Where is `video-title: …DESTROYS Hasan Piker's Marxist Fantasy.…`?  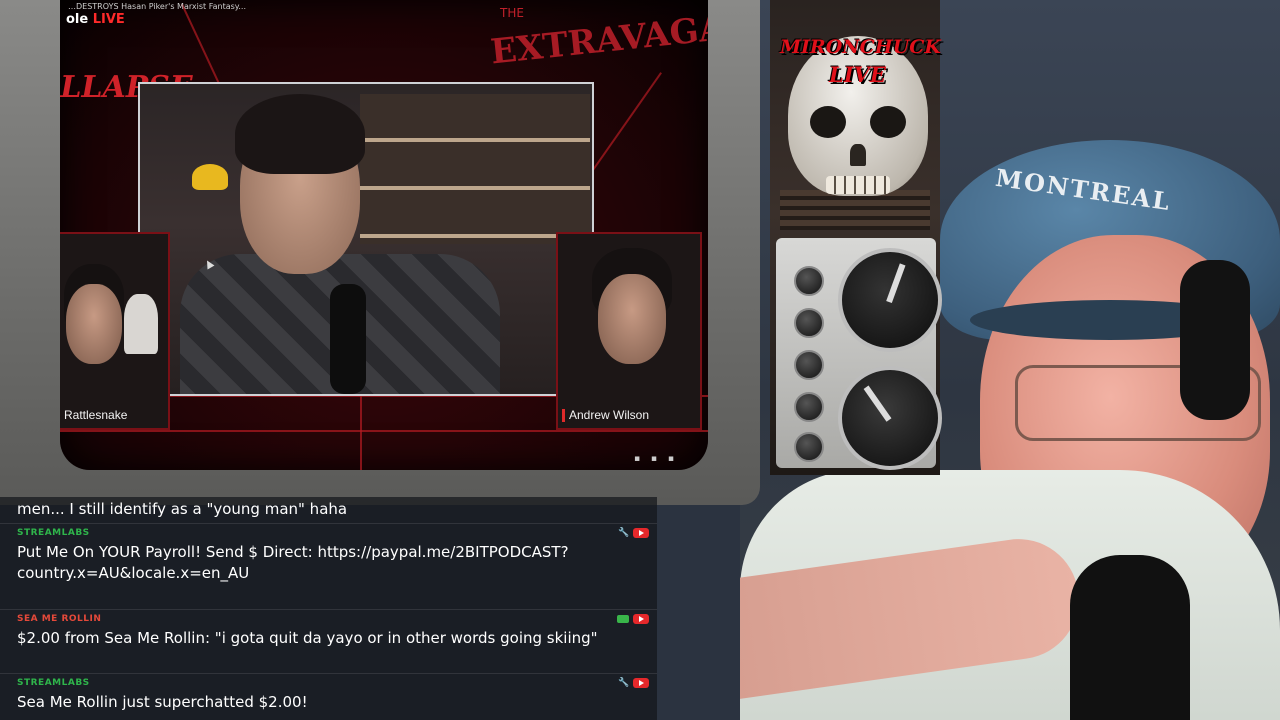 video-title: …DESTROYS Hasan Piker's Marxist Fantasy.… is located at coordinates (157, 6).